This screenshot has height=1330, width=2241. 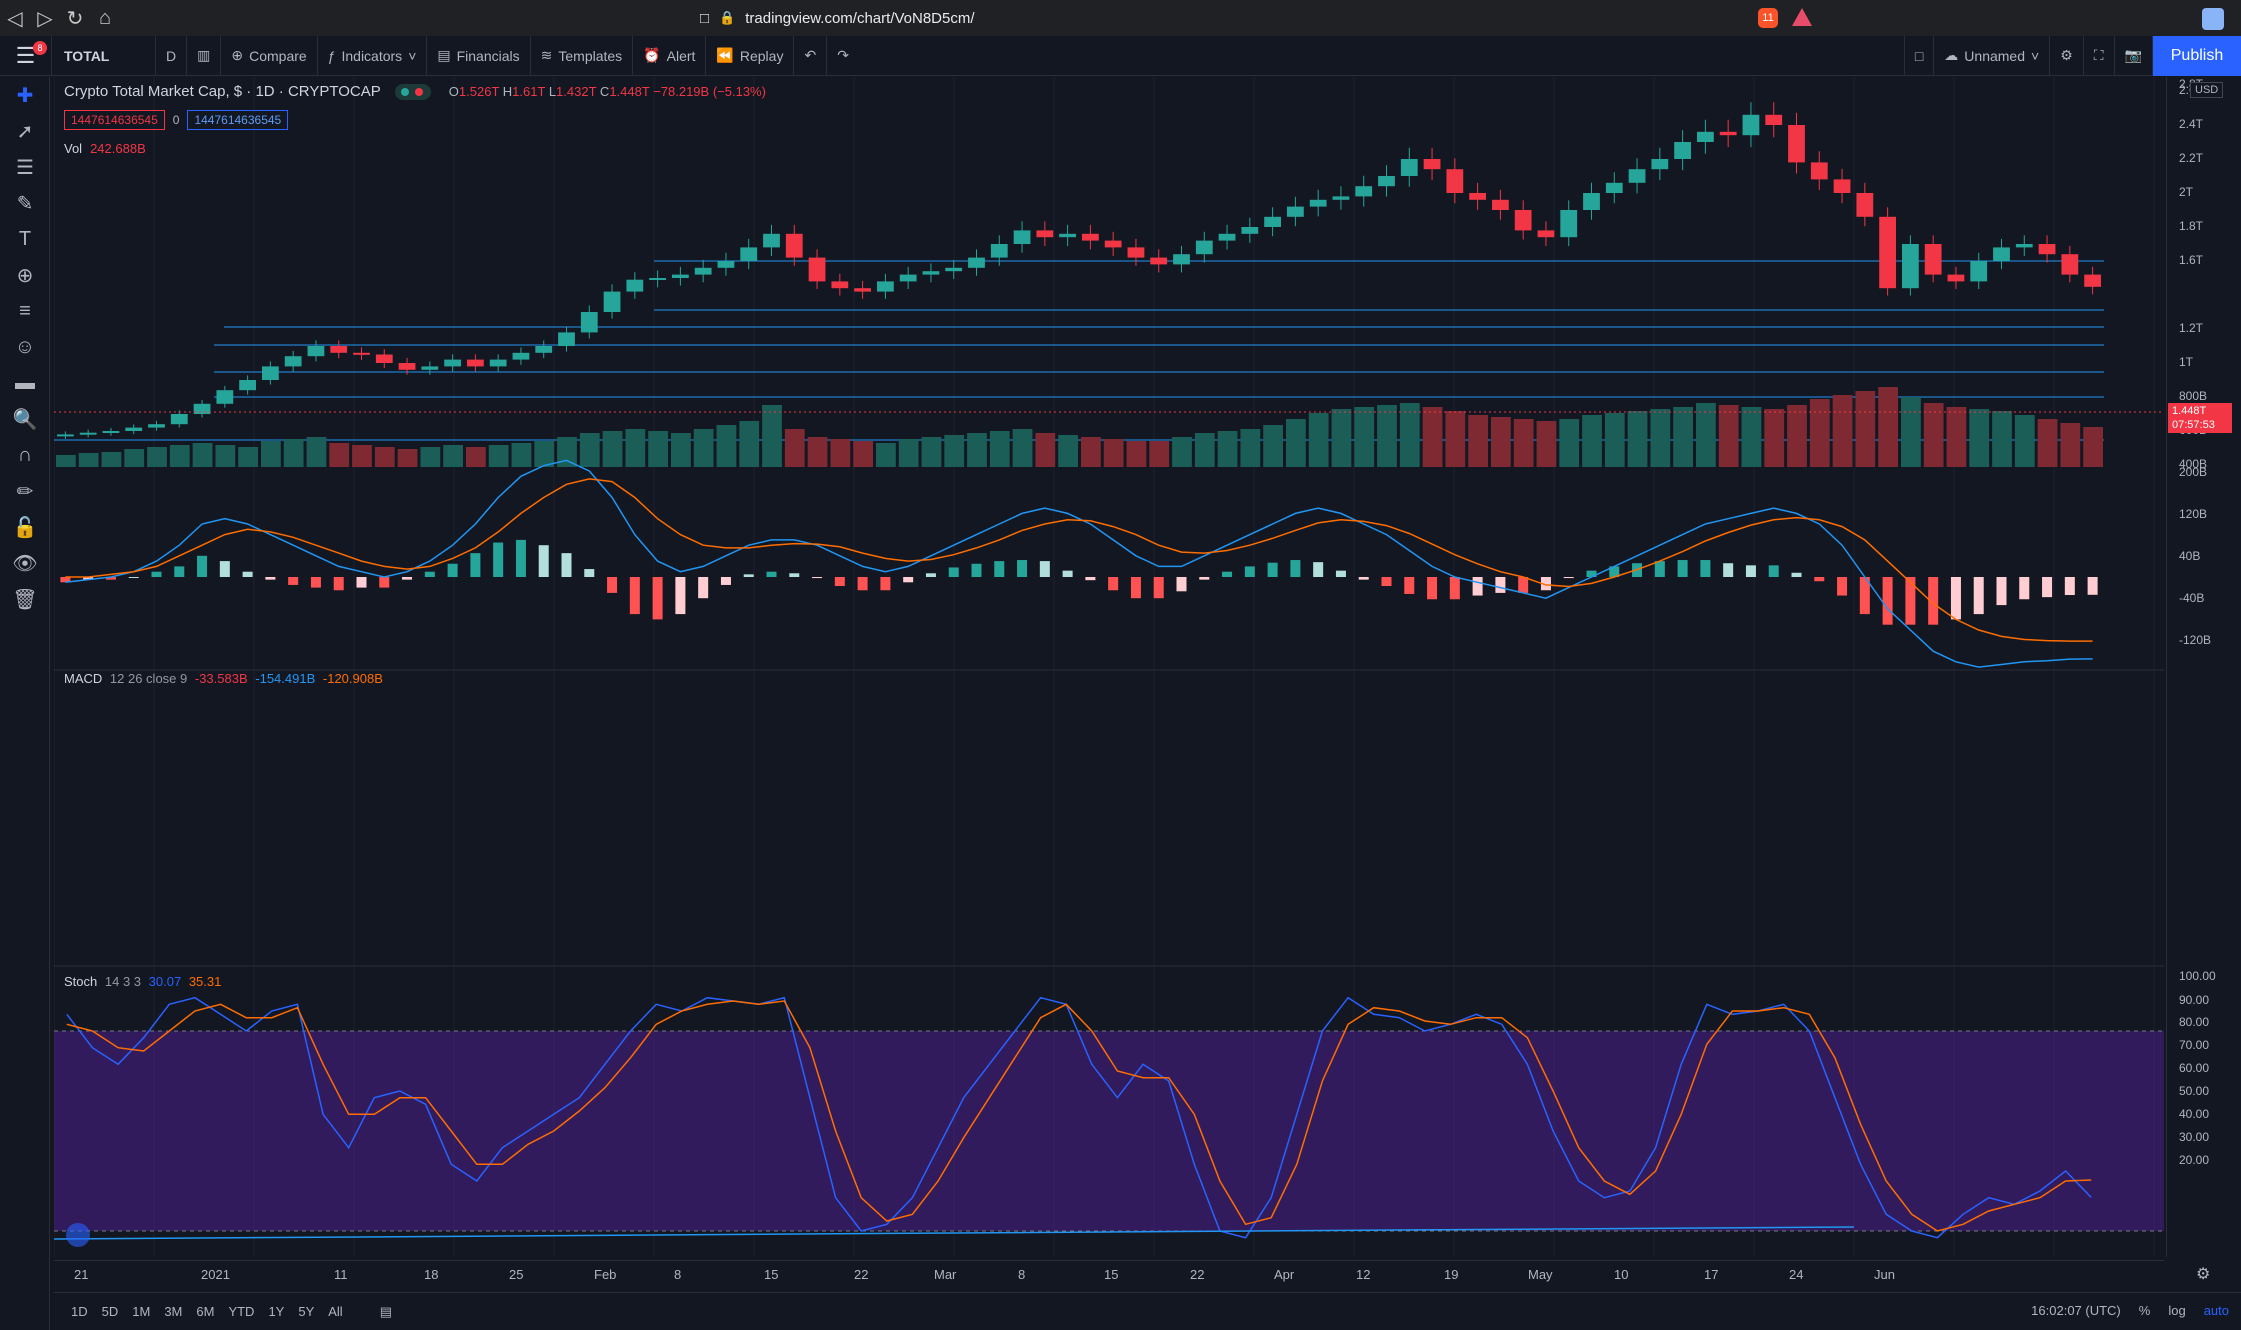 I want to click on text-icon: T, so click(x=25, y=239).